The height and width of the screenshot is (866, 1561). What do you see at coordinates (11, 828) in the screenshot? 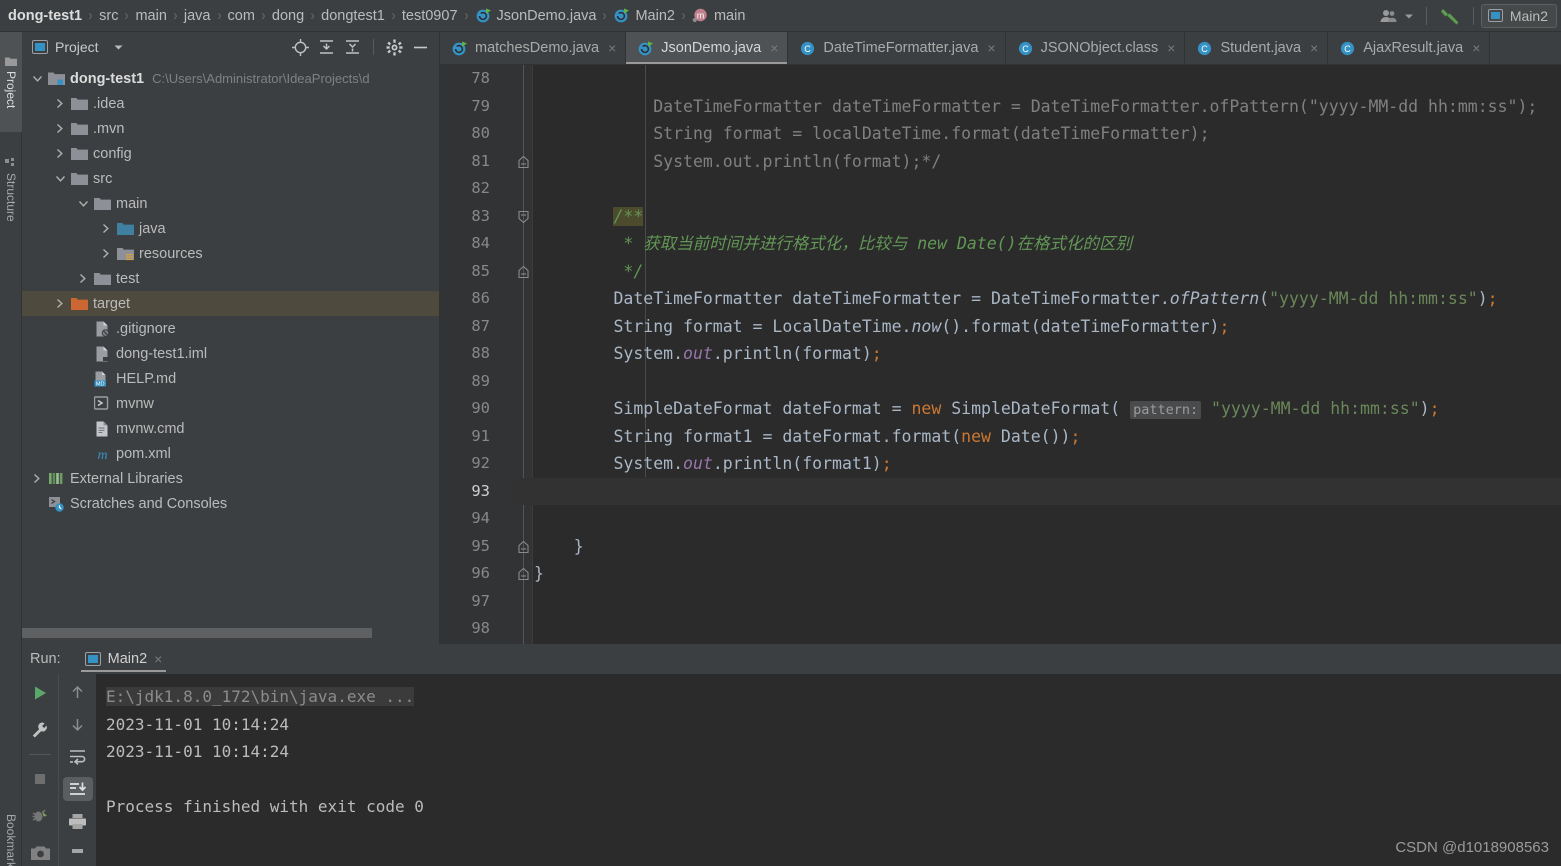
I see `sidebar-item-bookmarks: Bookmarks` at bounding box center [11, 828].